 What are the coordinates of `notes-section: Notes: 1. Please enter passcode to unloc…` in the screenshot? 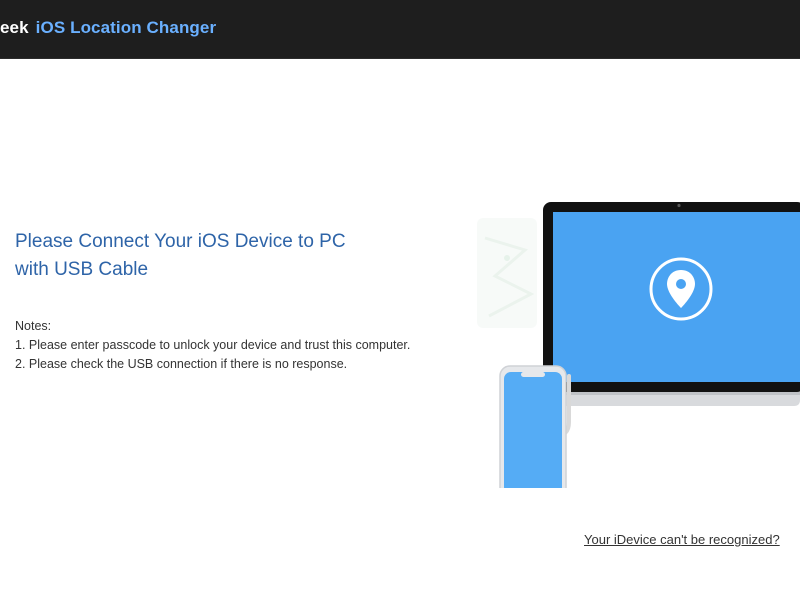 It's located at (255, 345).